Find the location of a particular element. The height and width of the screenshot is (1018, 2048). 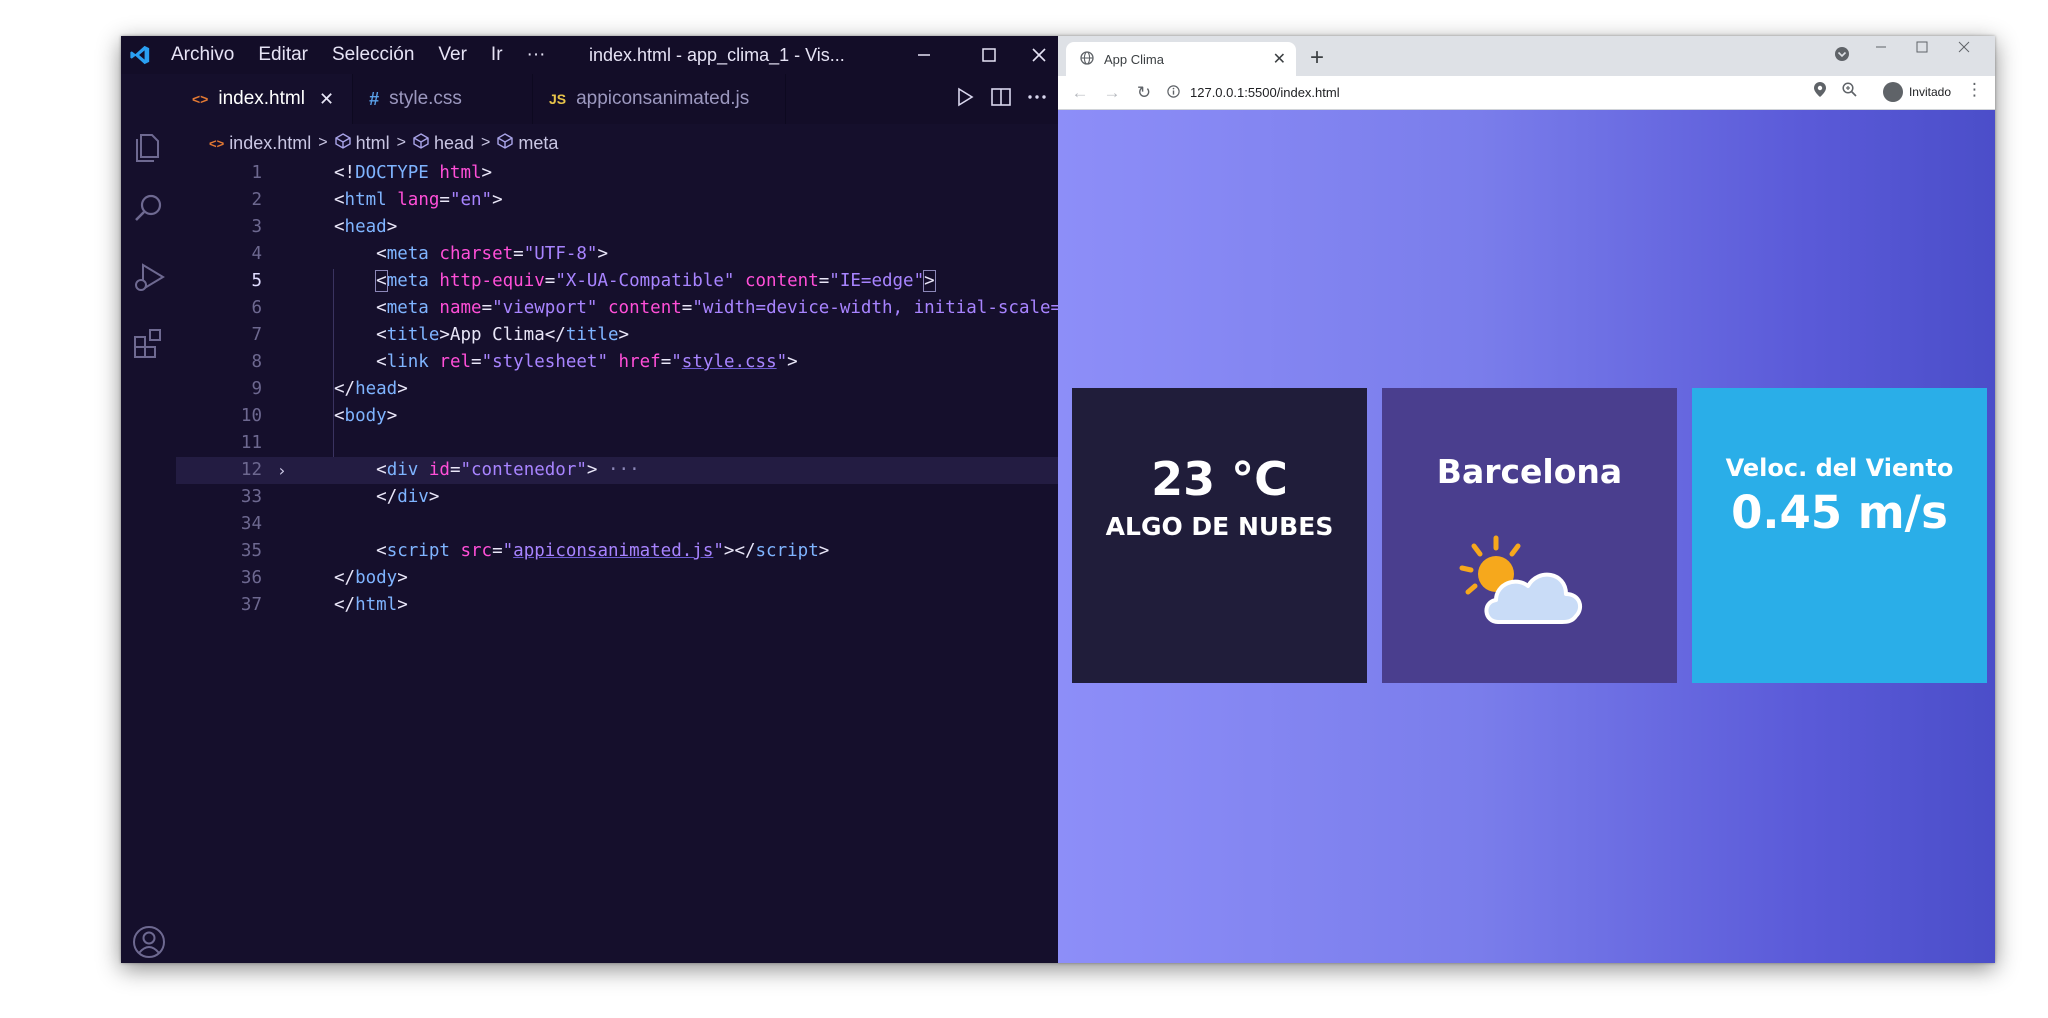

location-pin-icon is located at coordinates (1820, 92).